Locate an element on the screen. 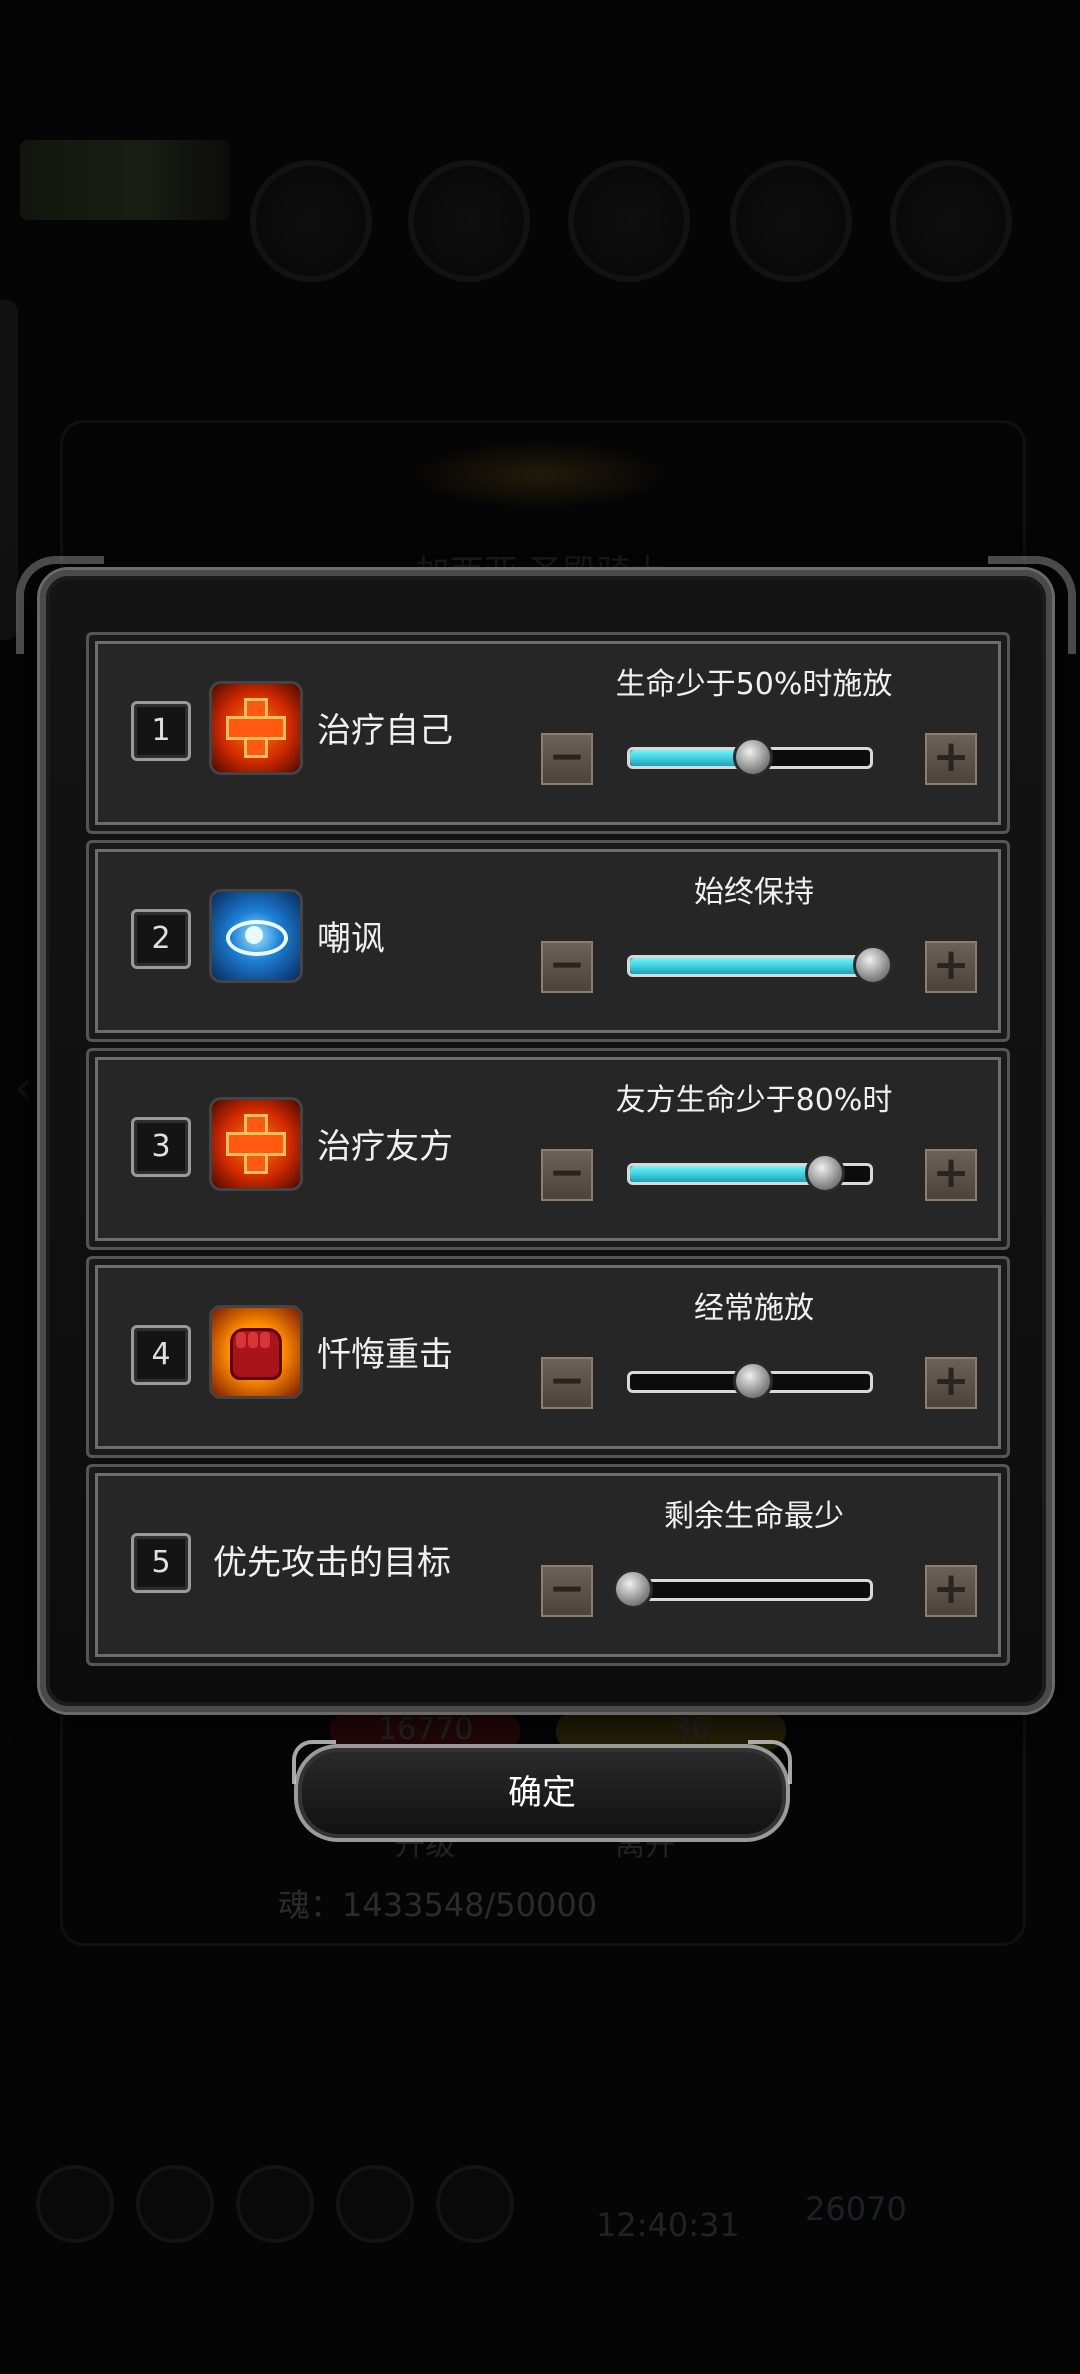 This screenshot has height=2374, width=1080. condition-label: 友方生命少于80%时 is located at coordinates (754, 1100).